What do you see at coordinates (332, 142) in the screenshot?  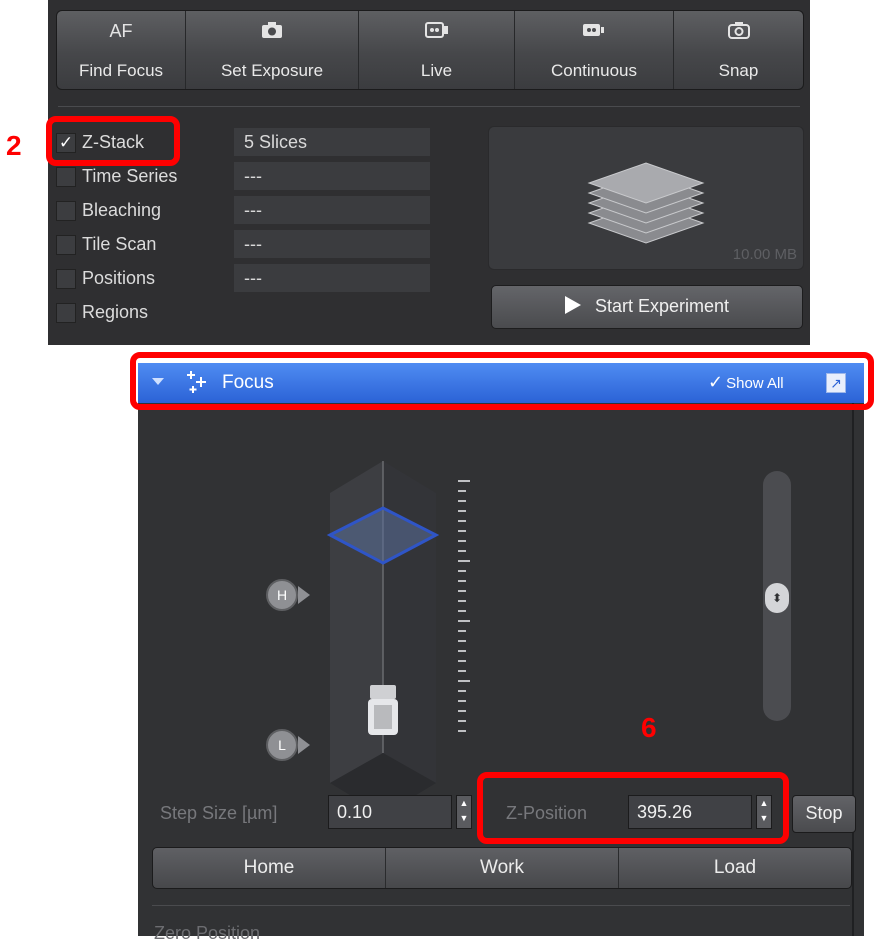 I see `z-stack-value: 5 Slices` at bounding box center [332, 142].